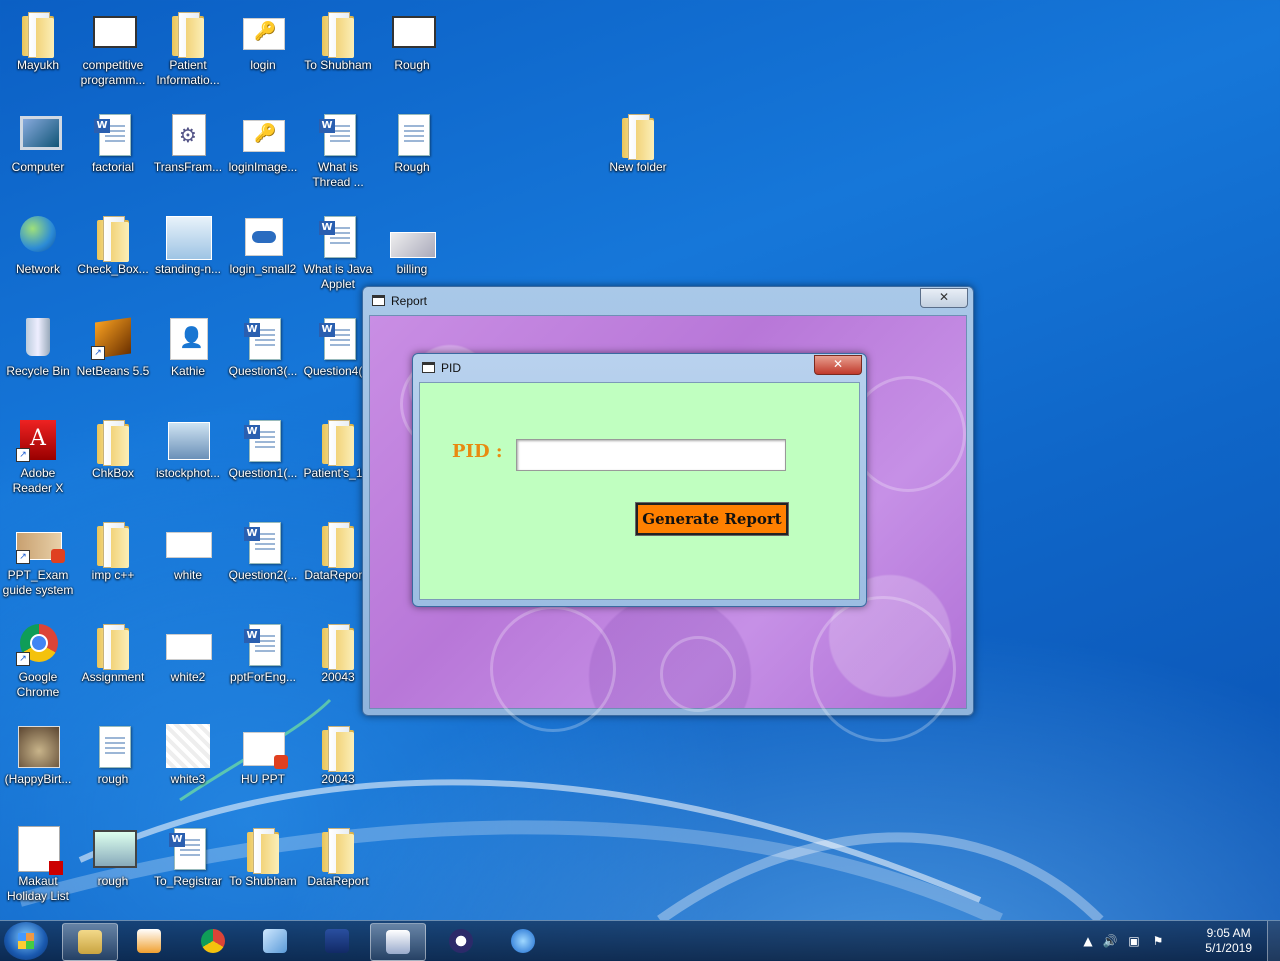 Image resolution: width=1280 pixels, height=961 pixels. Describe the element at coordinates (113, 156) in the screenshot. I see `desktop-icon: factorial` at that location.